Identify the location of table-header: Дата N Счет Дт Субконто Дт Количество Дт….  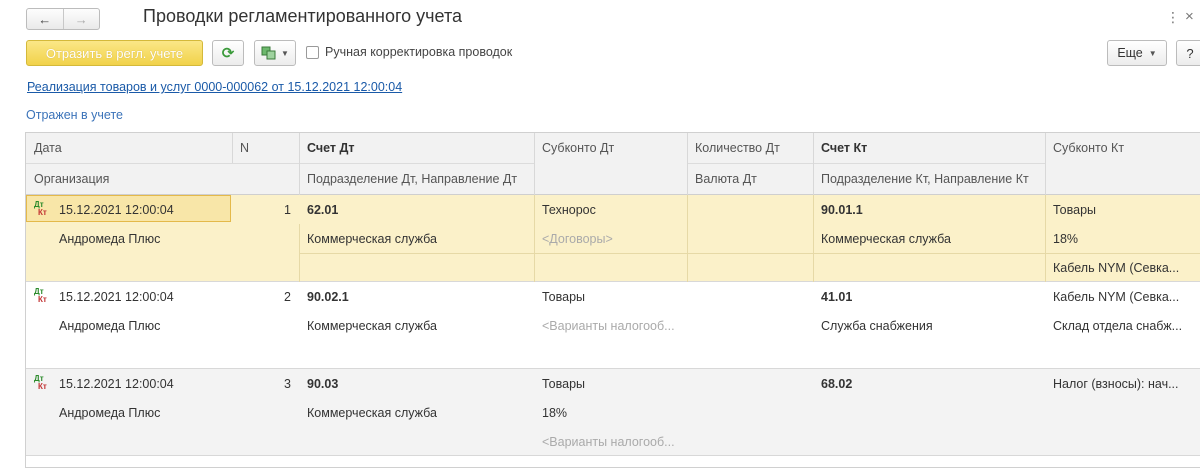
(613, 164).